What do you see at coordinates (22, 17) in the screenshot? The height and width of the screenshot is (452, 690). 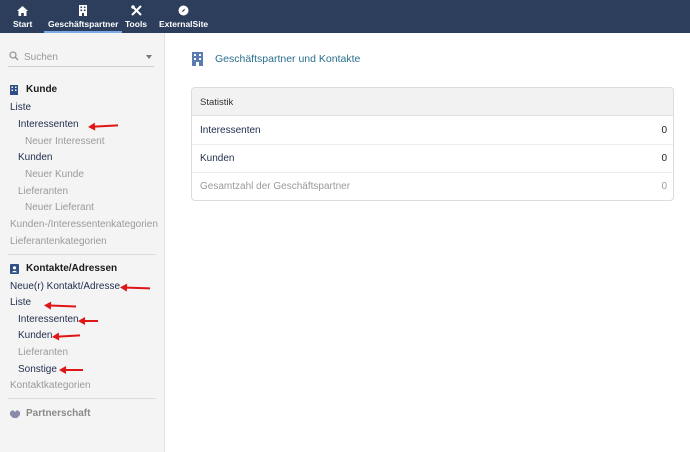 I see `nav-start: Start` at bounding box center [22, 17].